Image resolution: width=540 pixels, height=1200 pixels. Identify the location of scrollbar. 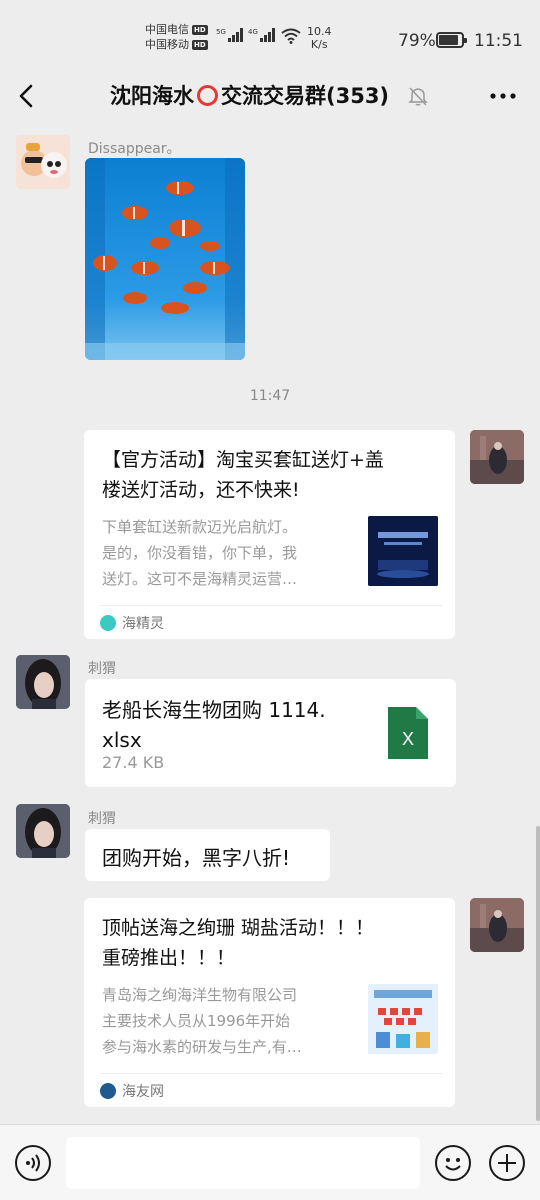
(538, 973).